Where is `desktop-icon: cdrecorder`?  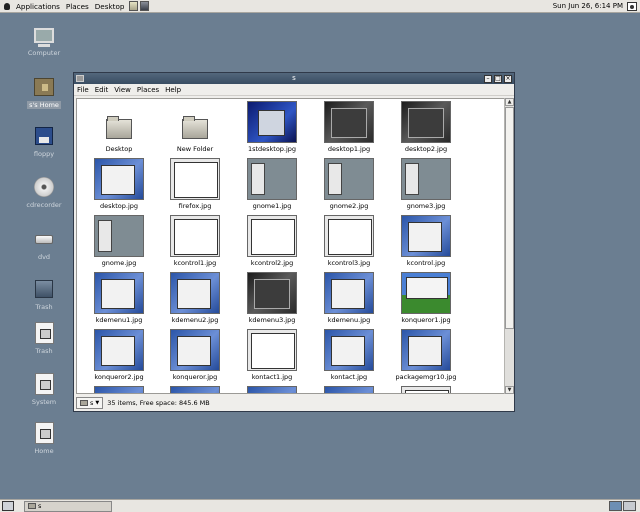
desktop-icon: cdrecorder is located at coordinates (44, 192).